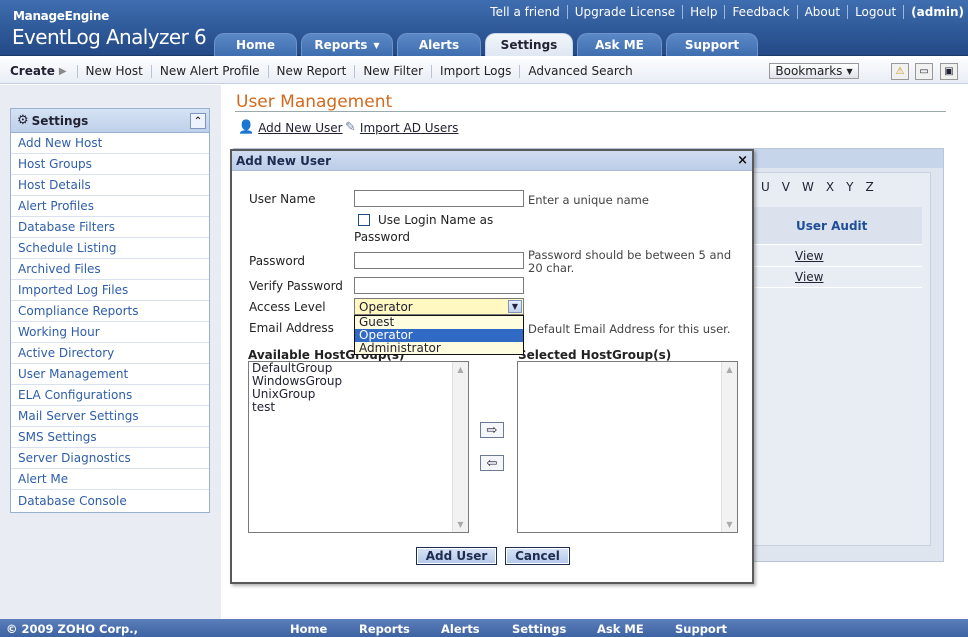  I want to click on footer-link-reports: Reports, so click(400, 629).